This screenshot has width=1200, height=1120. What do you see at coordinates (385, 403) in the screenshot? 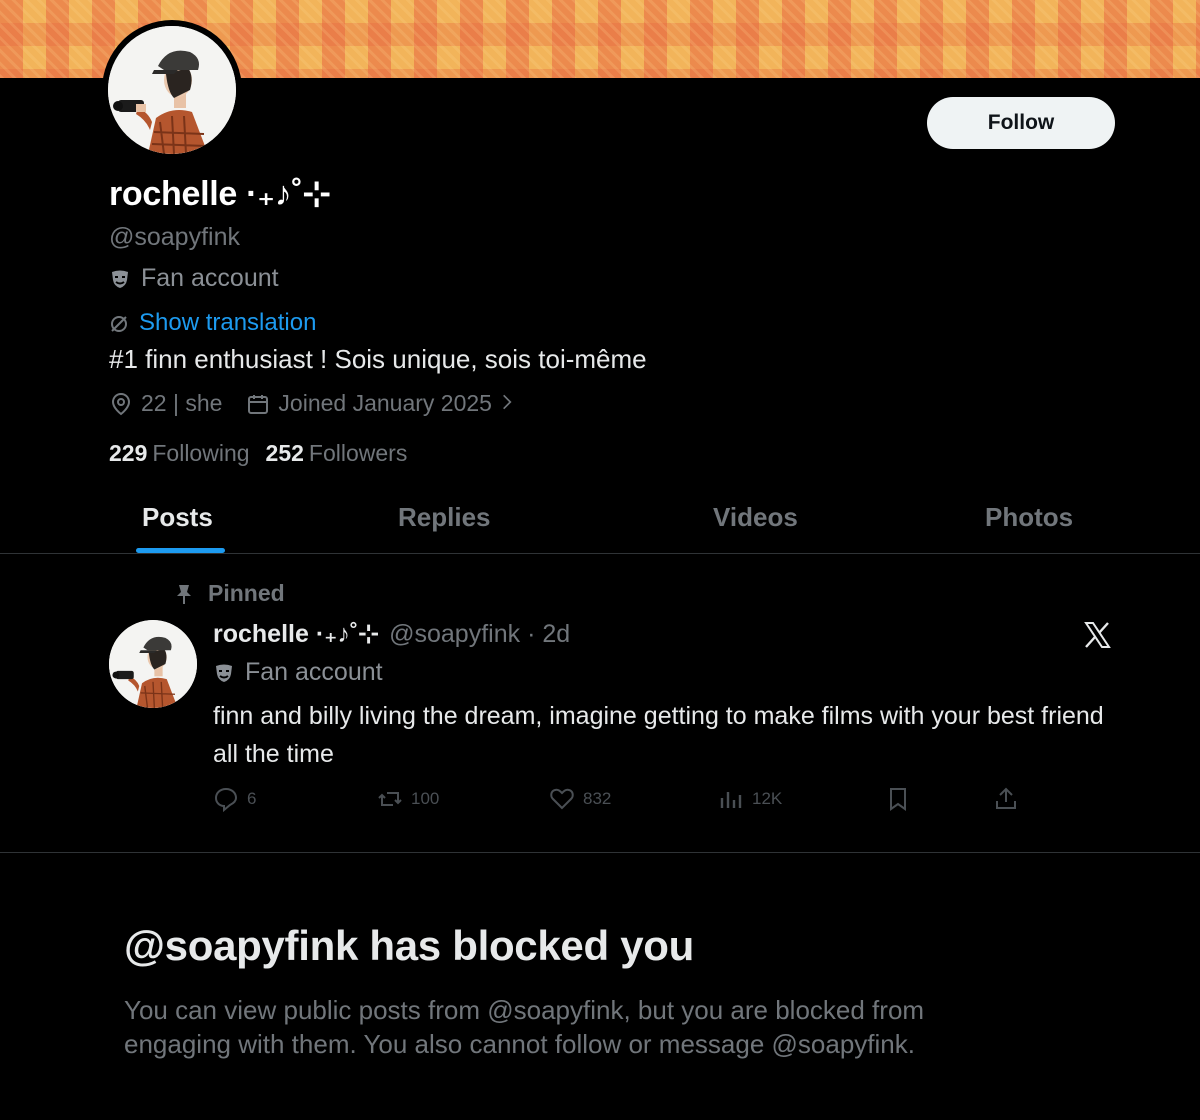
I see `profile-joined: Joined January 2025` at bounding box center [385, 403].